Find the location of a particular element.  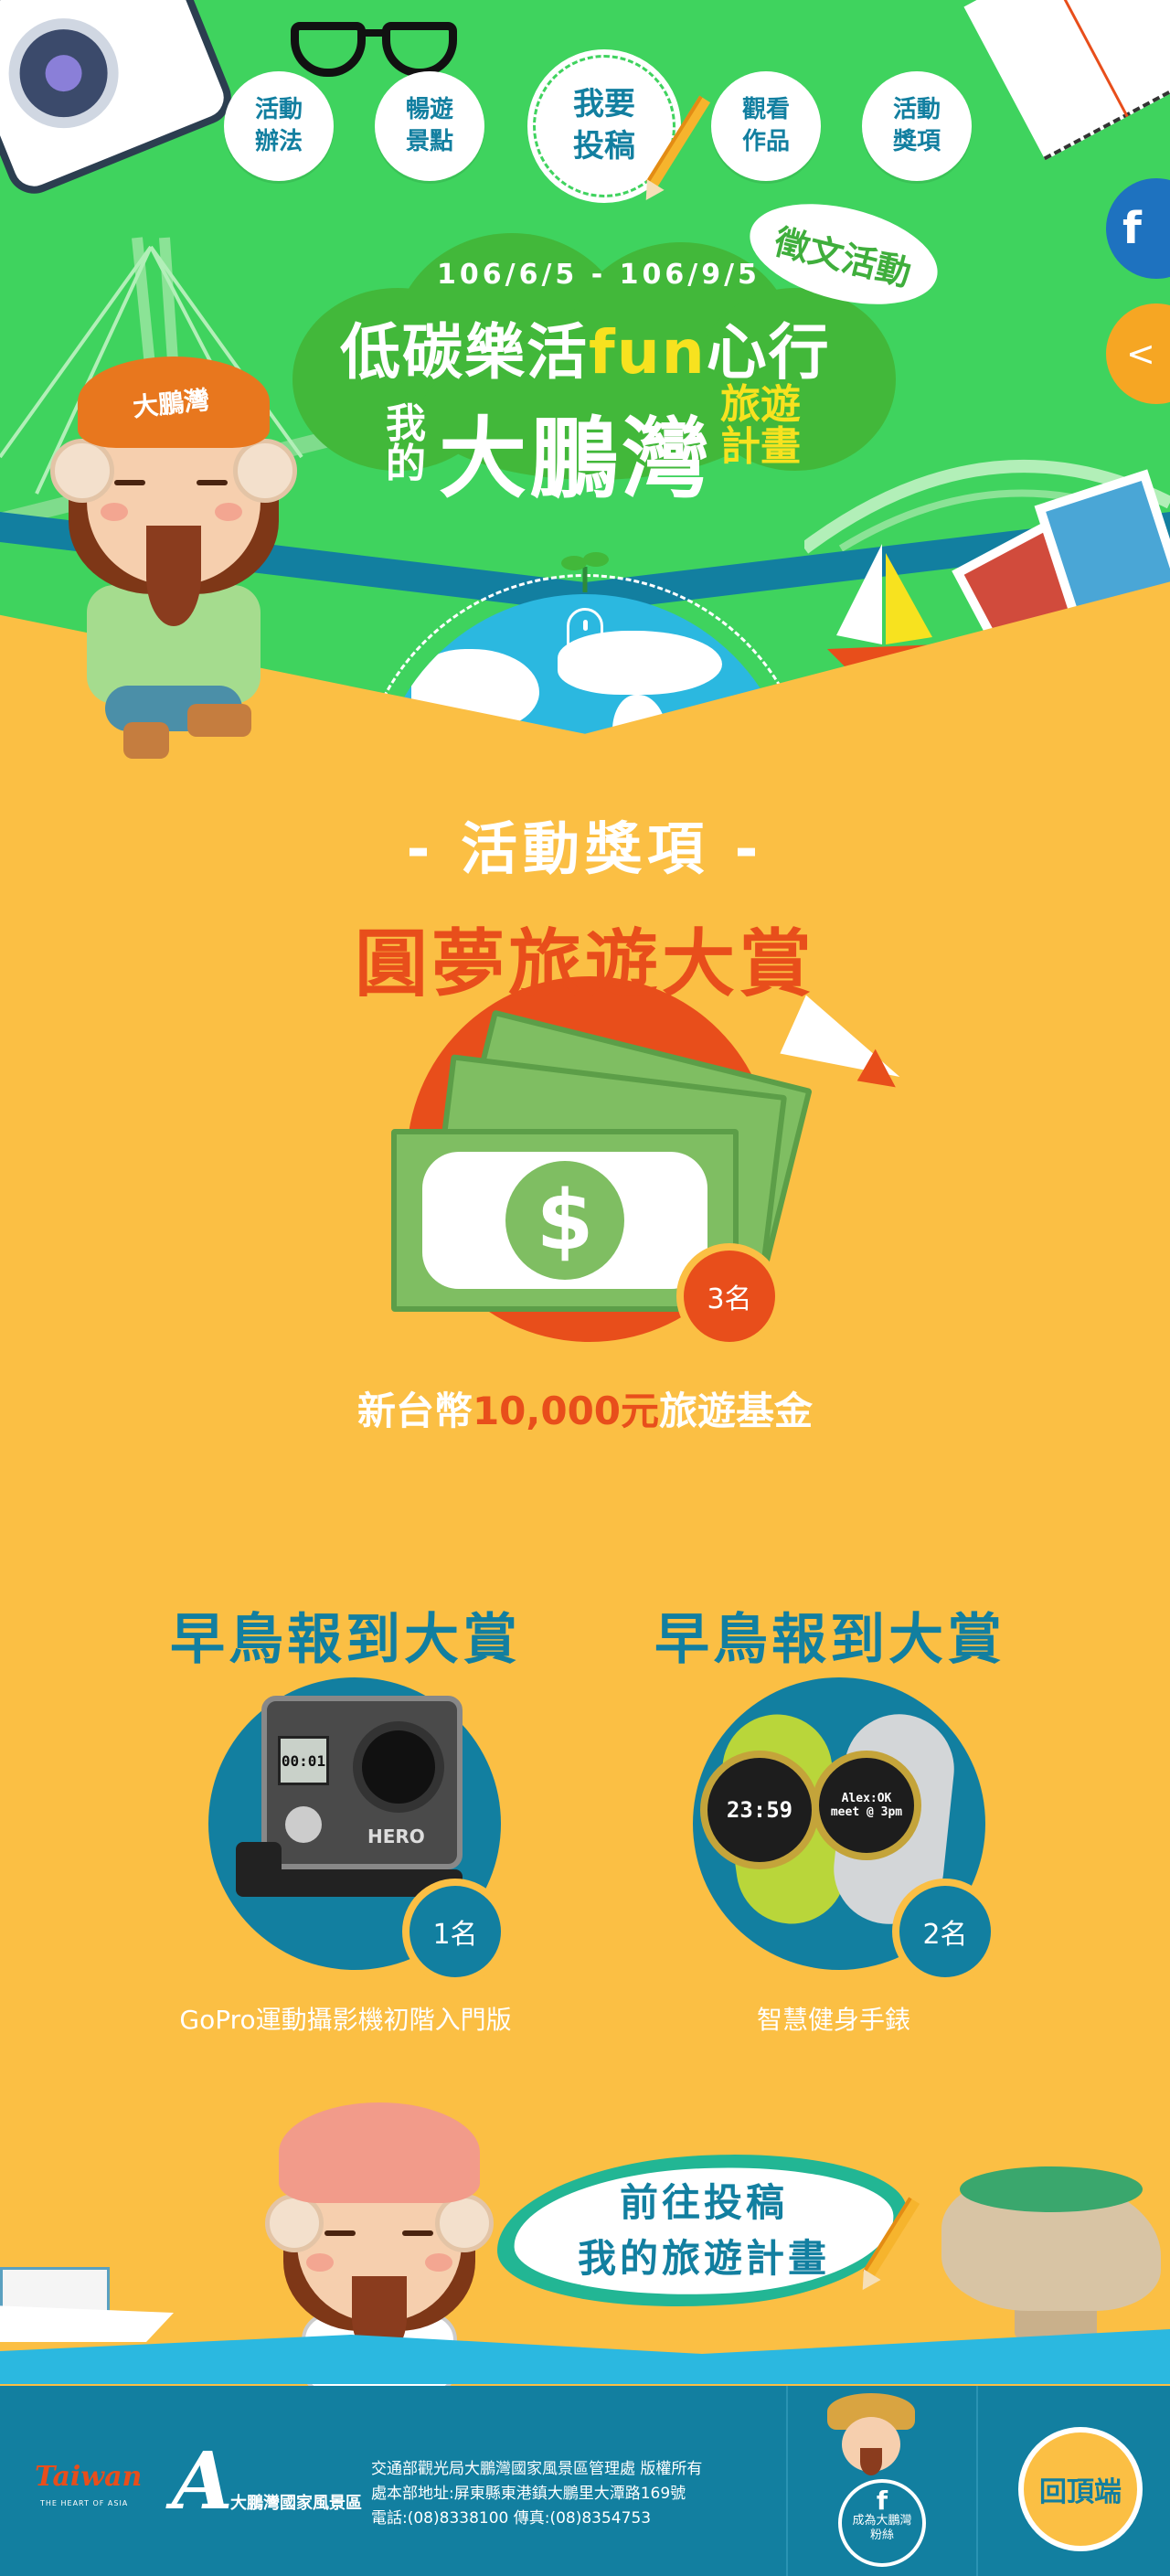

grand-prize-title: 圓夢旅遊大賞 is located at coordinates (585, 963).